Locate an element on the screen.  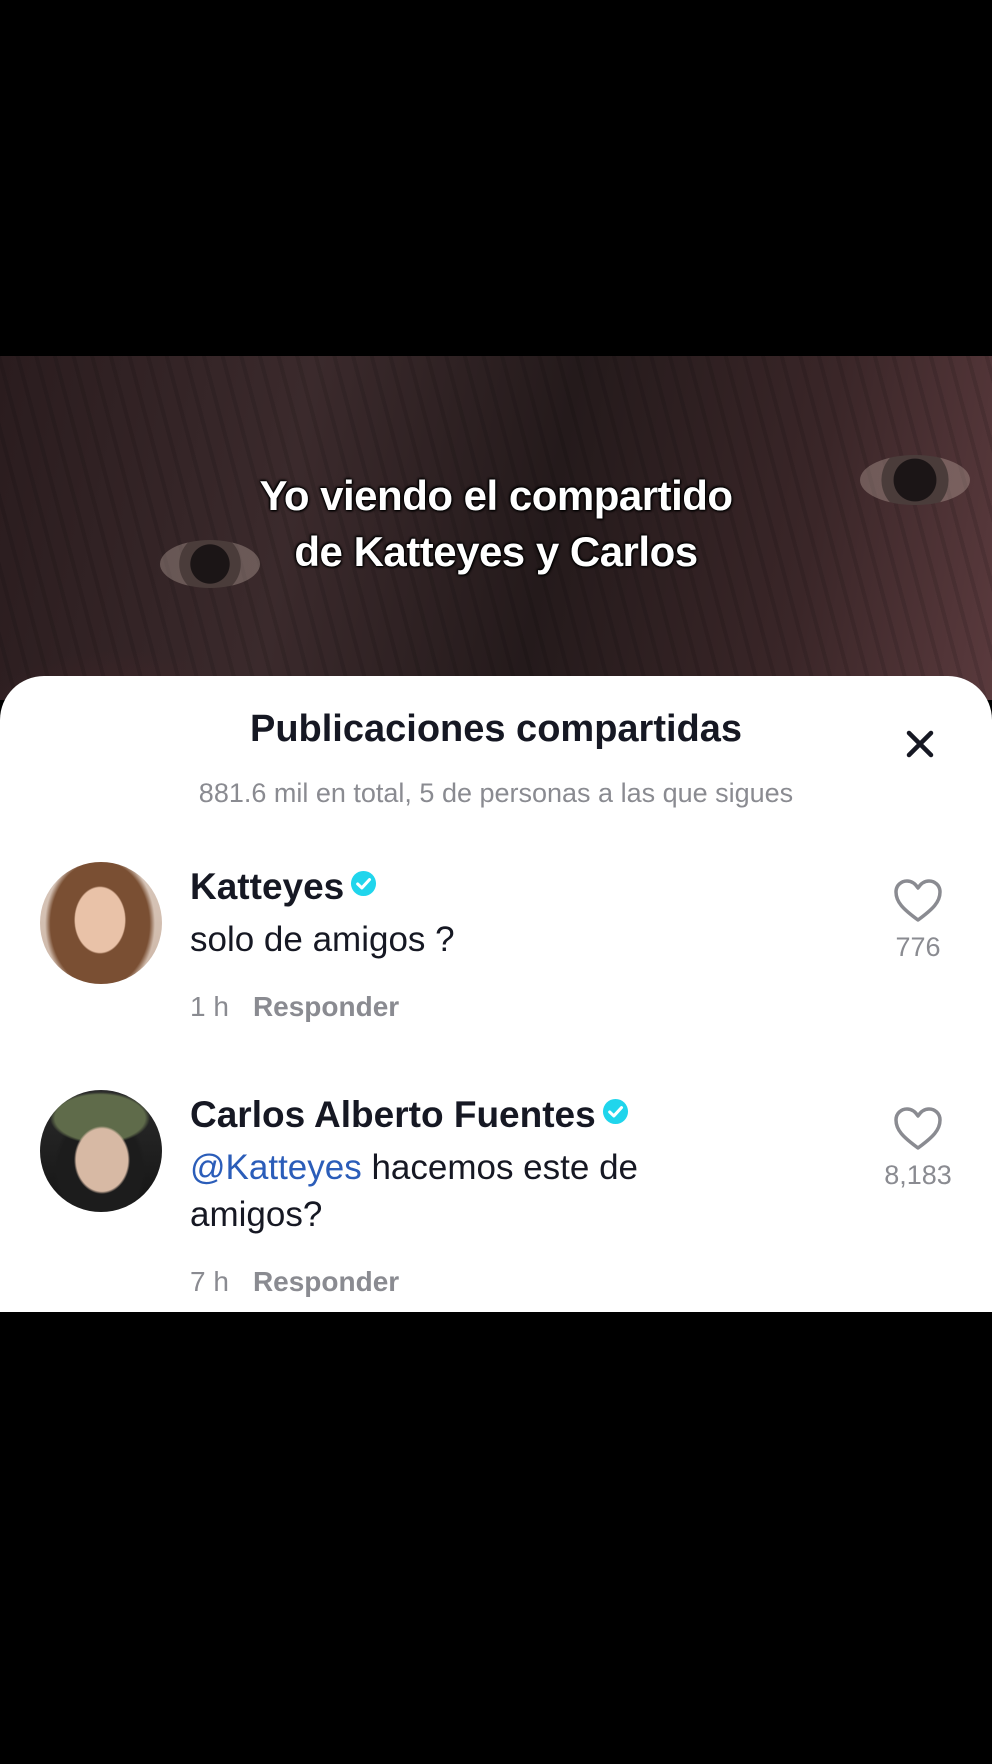
caption-line-1: Yo viendo el compartido is located at coordinates (496, 495).